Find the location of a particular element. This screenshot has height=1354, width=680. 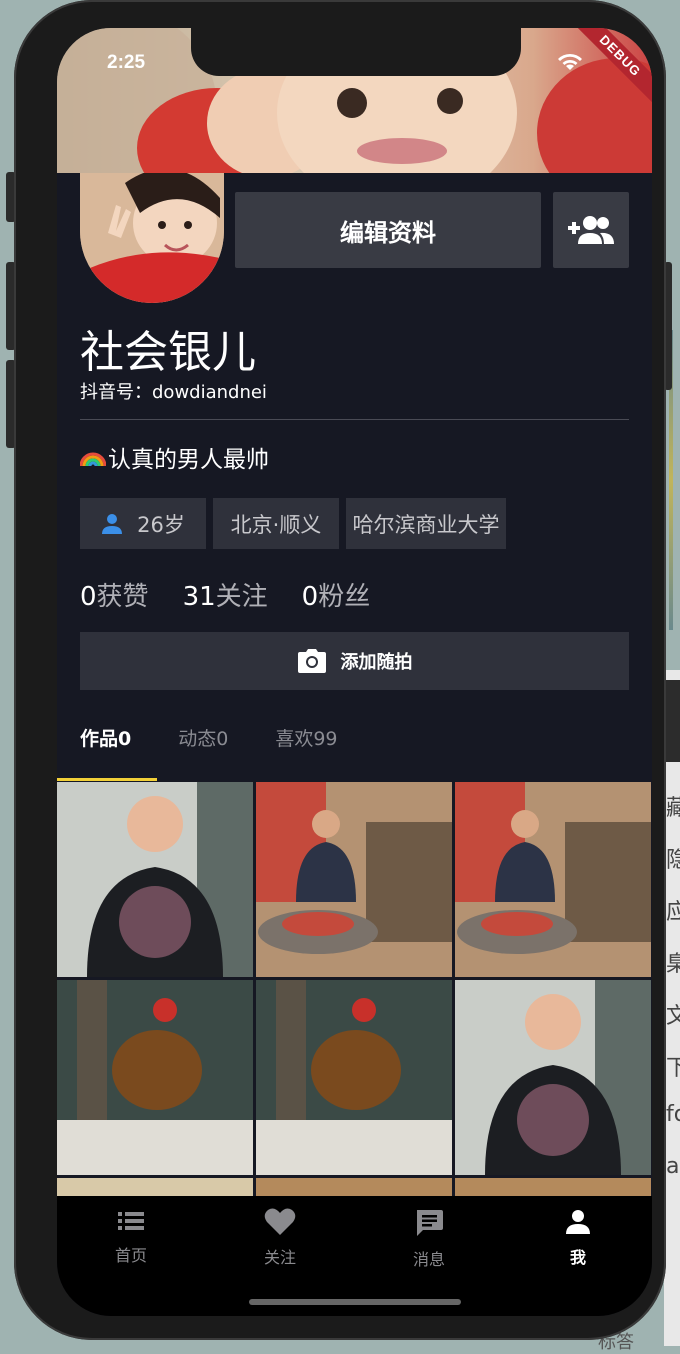

rainbow-icon is located at coordinates (93, 459).